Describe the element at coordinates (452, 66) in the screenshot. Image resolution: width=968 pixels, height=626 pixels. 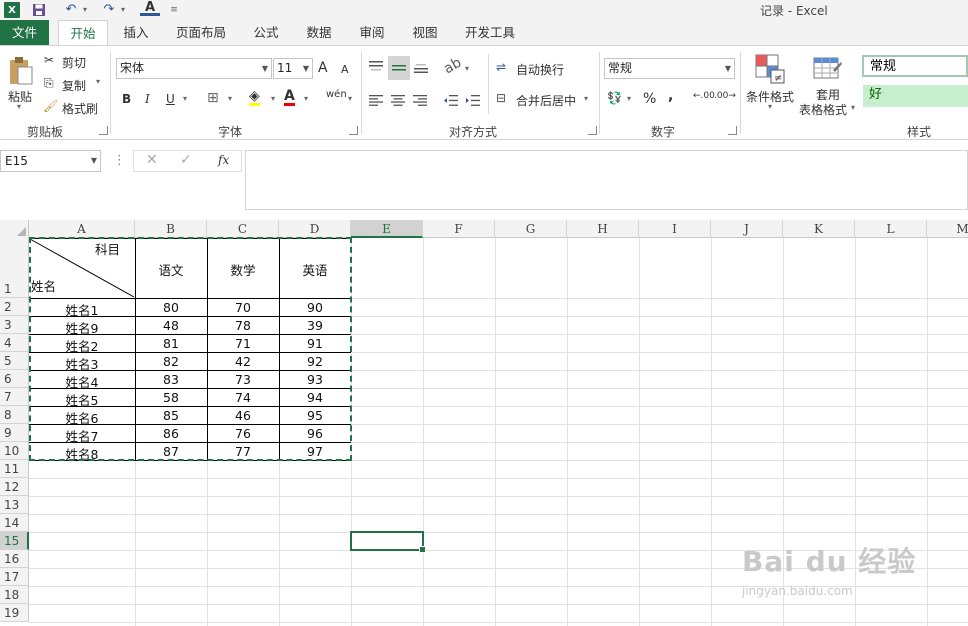
I see `orientation-icon: ab` at that location.